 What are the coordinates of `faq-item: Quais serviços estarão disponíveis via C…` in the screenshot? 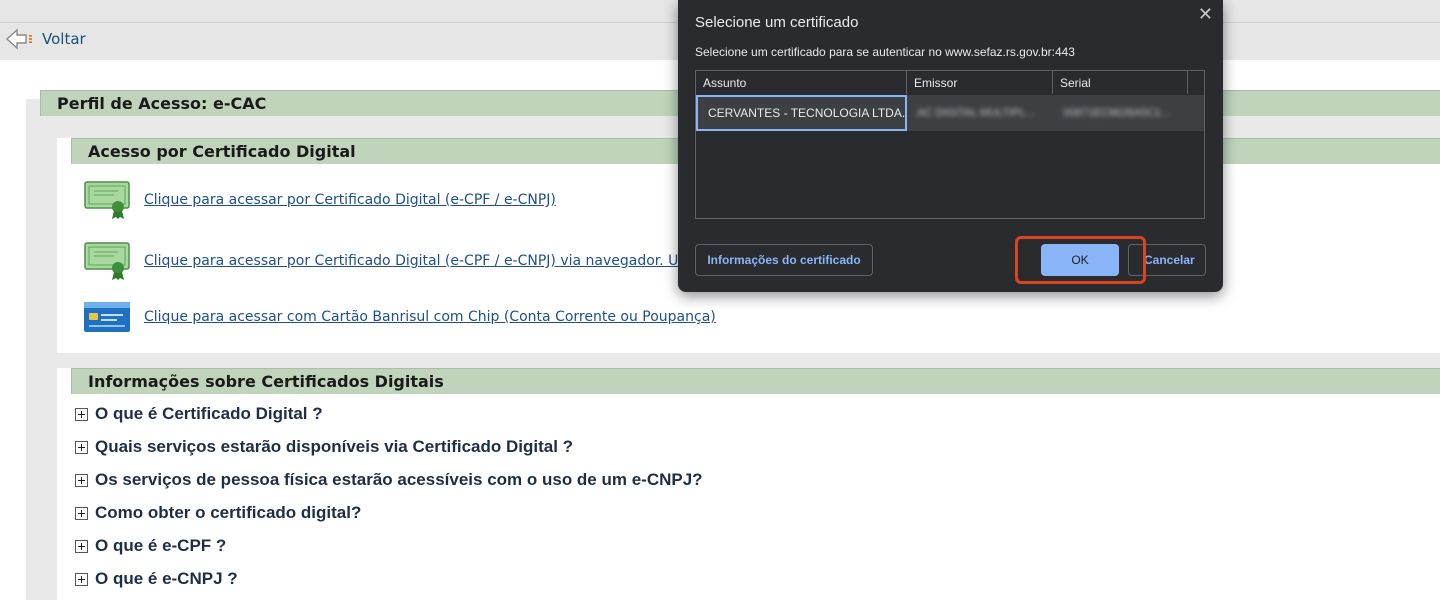 It's located at (324, 447).